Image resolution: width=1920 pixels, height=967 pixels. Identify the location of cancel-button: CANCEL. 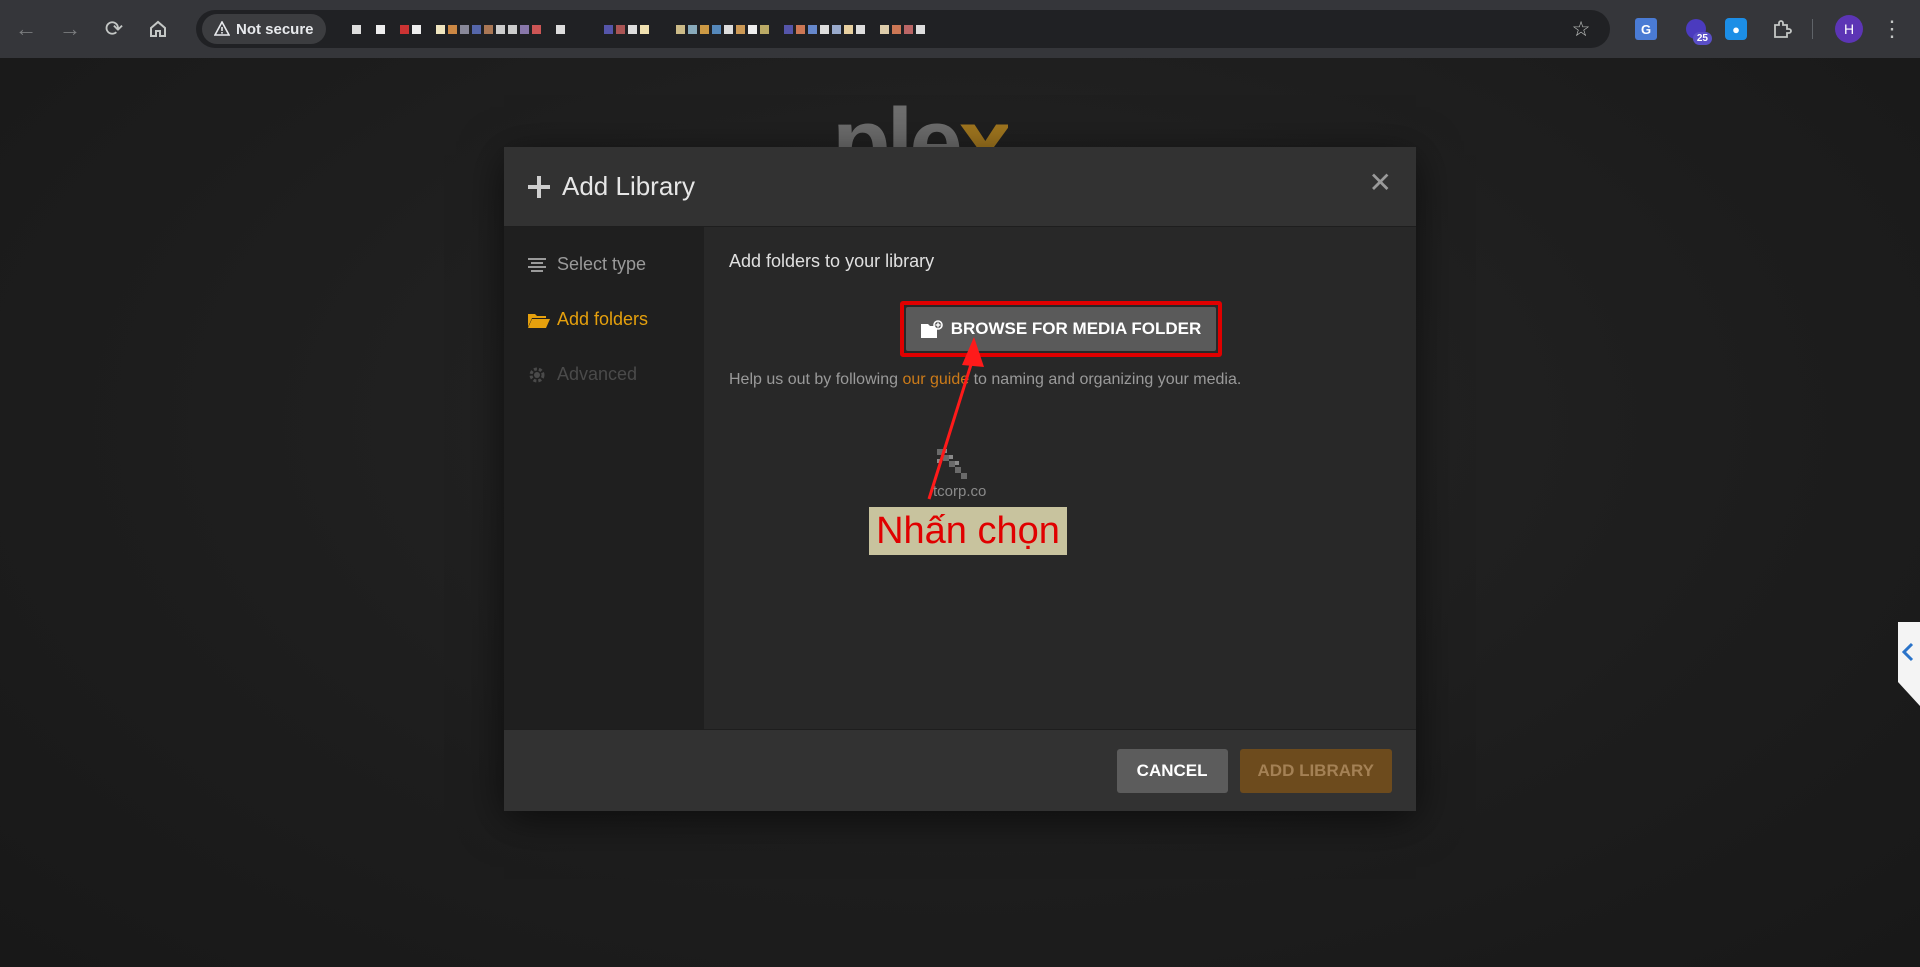
(1172, 770).